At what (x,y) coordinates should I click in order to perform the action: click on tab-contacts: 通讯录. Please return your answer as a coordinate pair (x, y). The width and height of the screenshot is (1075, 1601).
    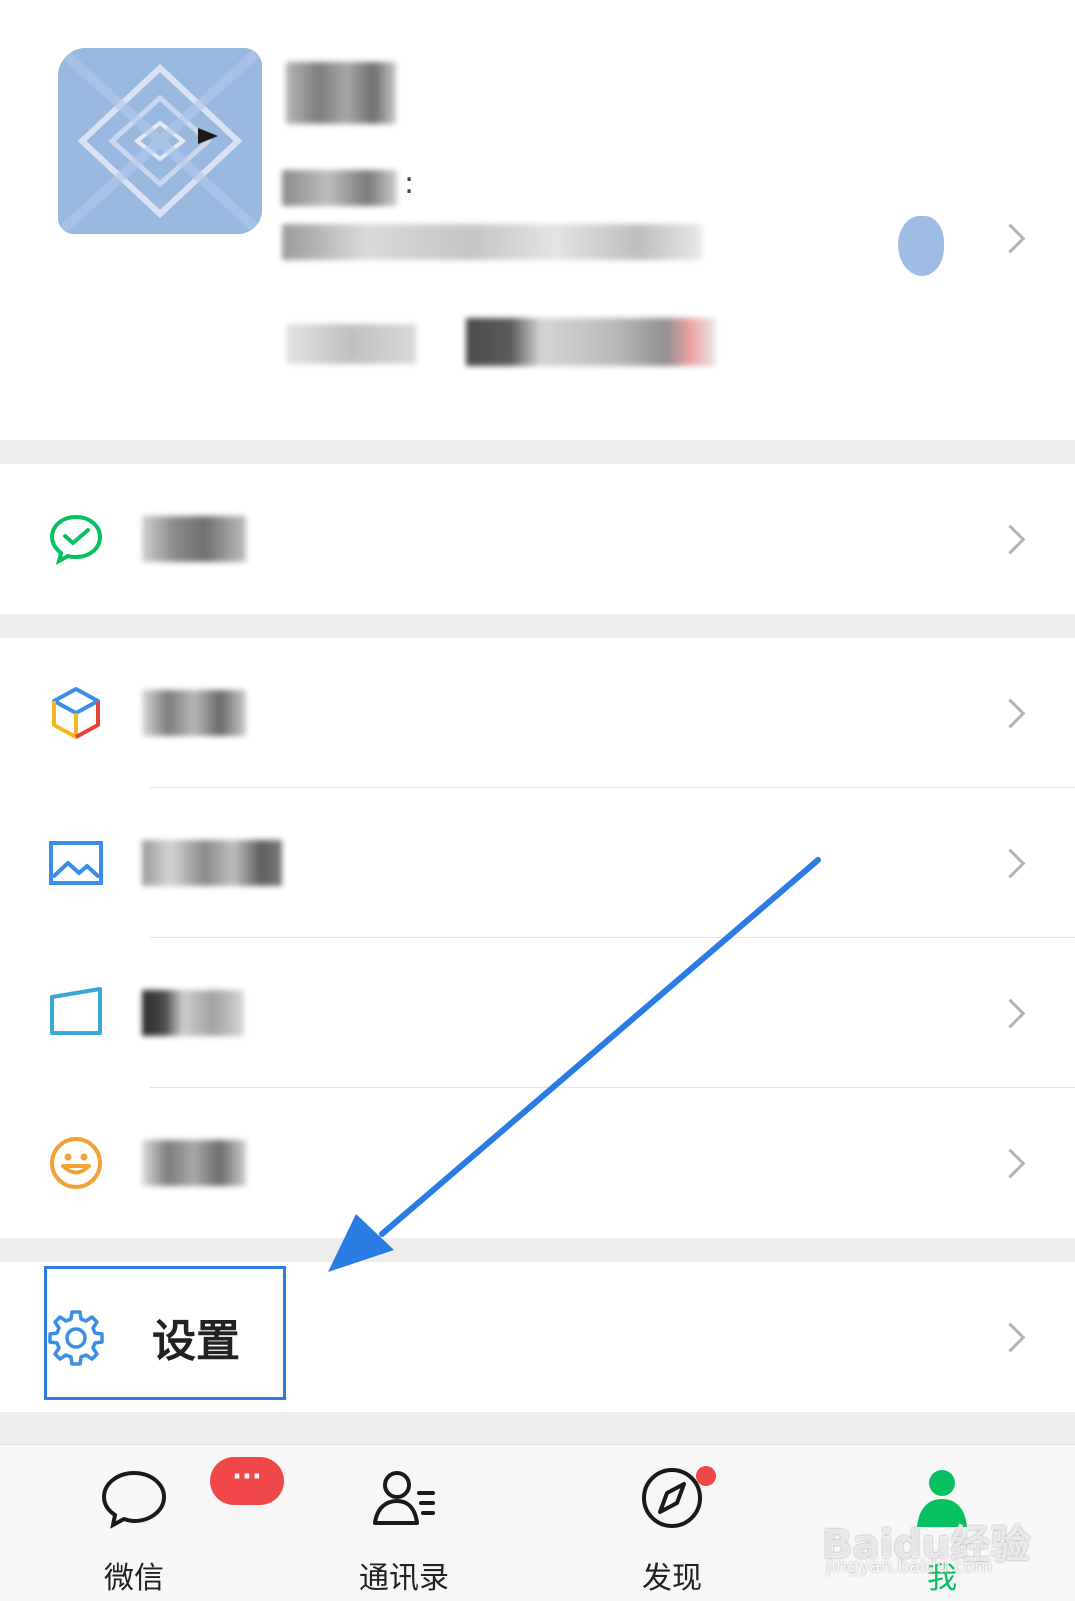
    Looking at the image, I should click on (404, 1523).